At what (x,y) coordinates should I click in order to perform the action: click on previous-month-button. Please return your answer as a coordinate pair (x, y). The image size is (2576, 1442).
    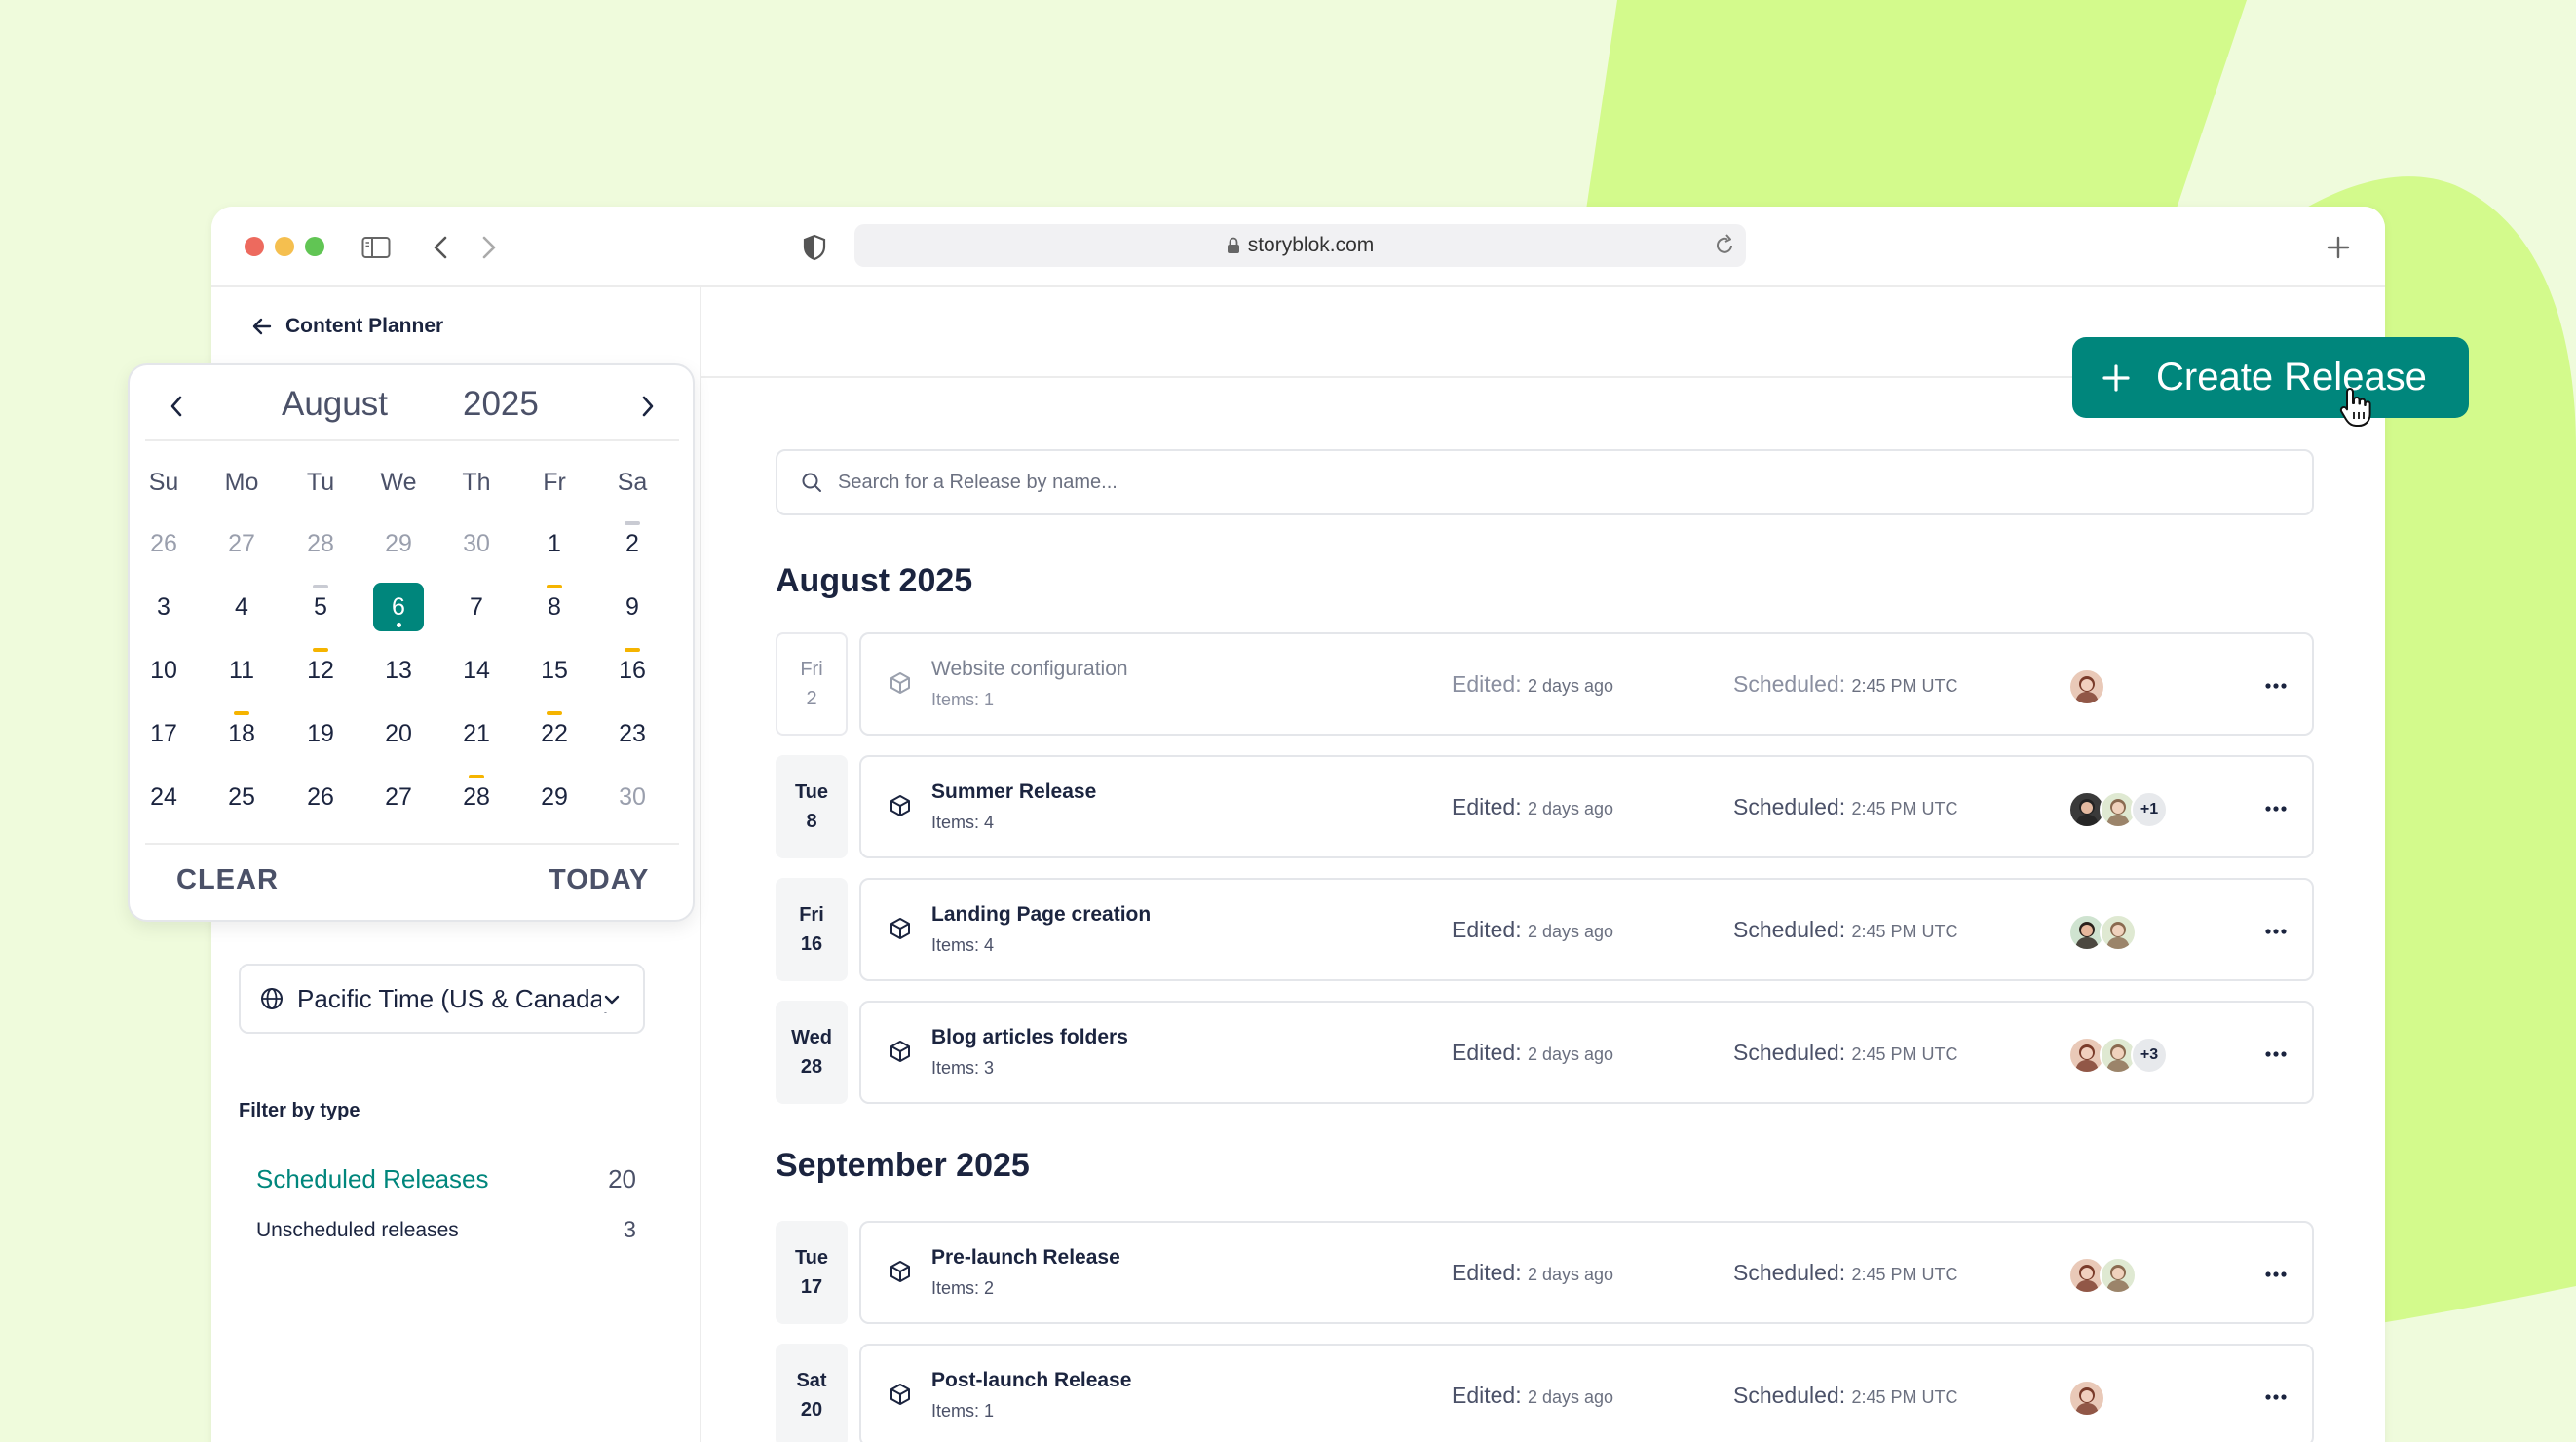
    Looking at the image, I should click on (176, 406).